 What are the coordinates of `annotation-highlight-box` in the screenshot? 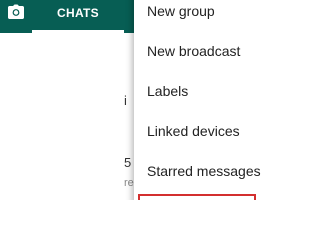 It's located at (197, 197).